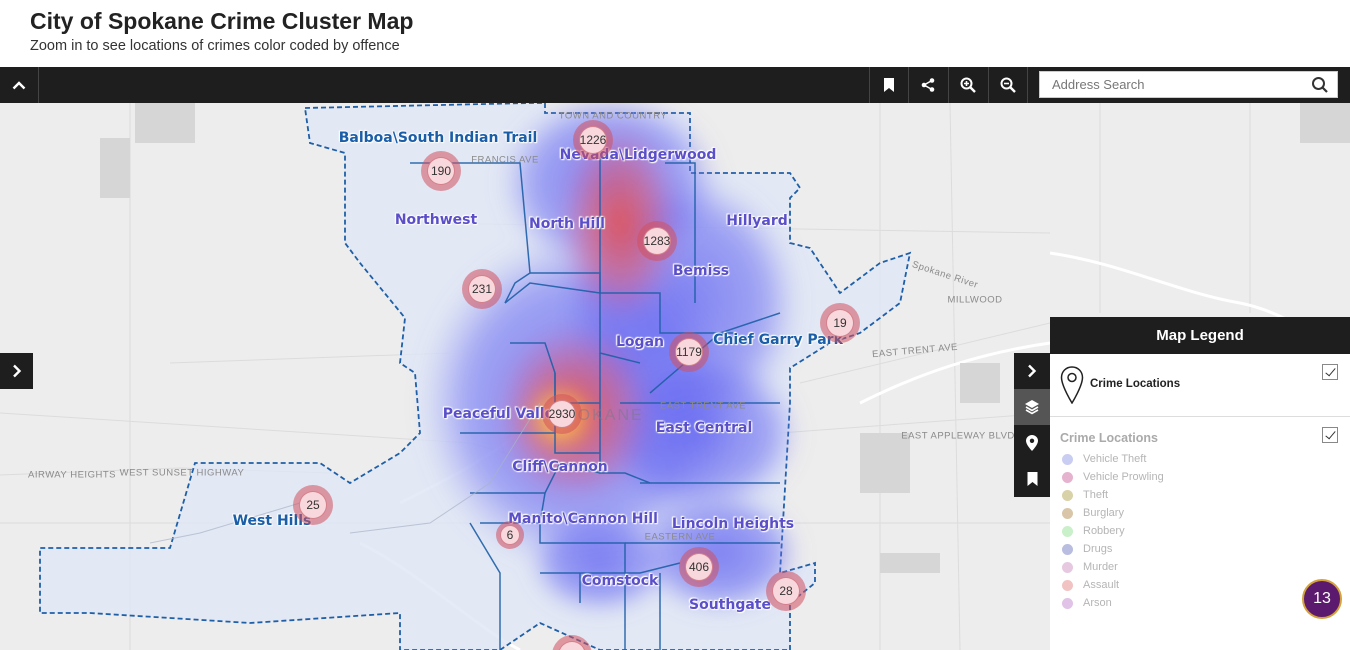  What do you see at coordinates (733, 524) in the screenshot?
I see `neighborhood-label: Lincoln Heights` at bounding box center [733, 524].